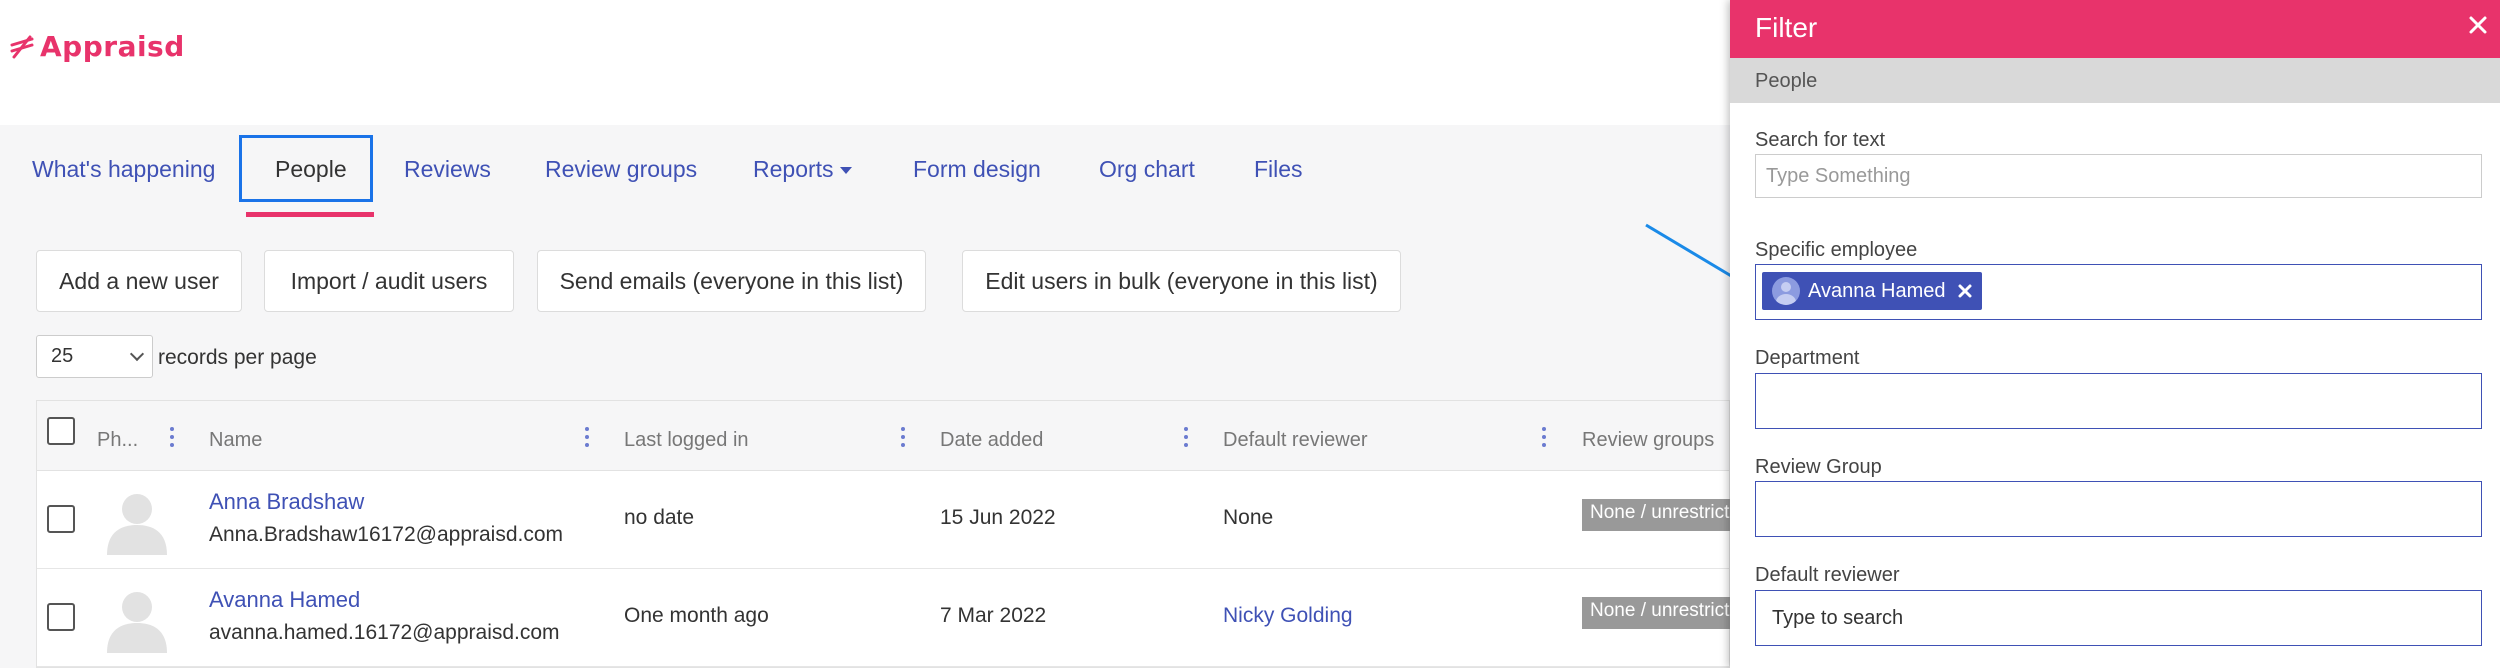 Image resolution: width=2500 pixels, height=668 pixels. I want to click on employee-tag-label: Avanna Hamed, so click(1877, 290).